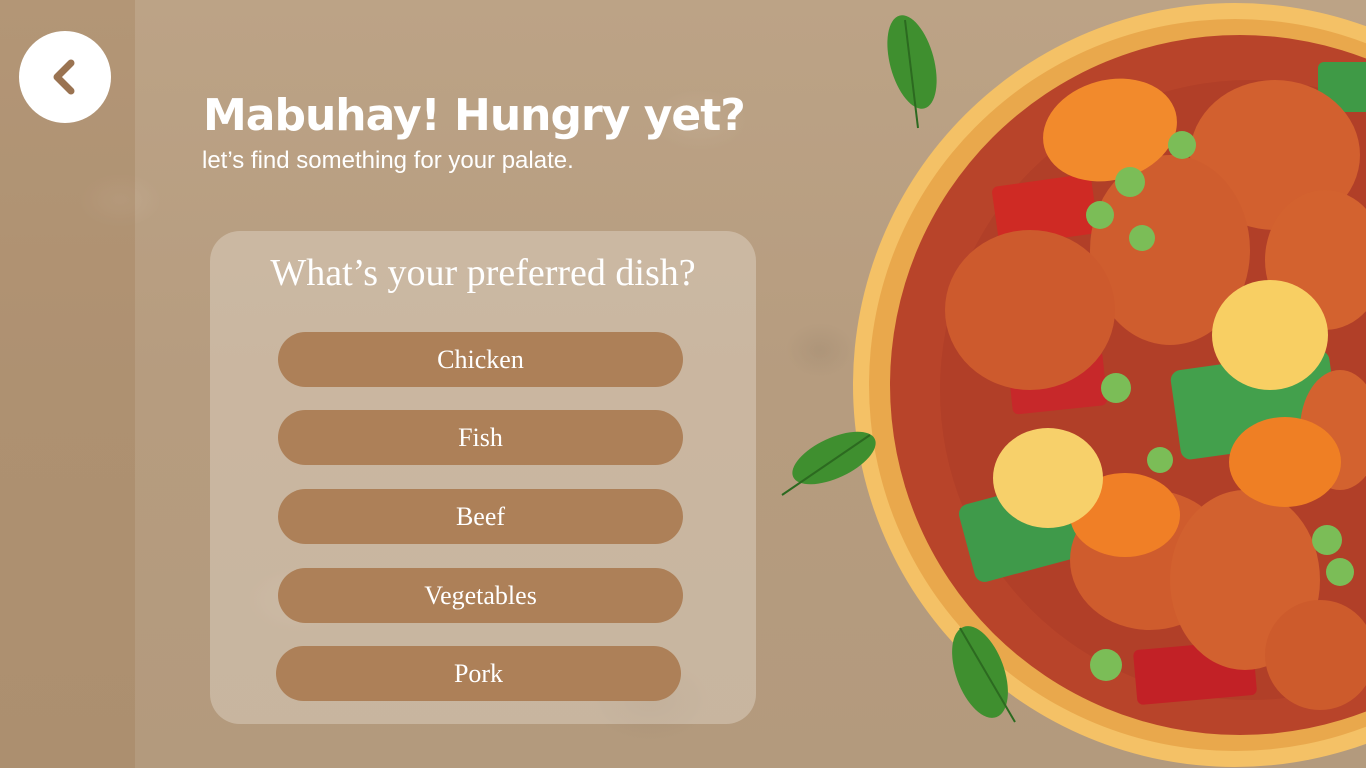 This screenshot has height=768, width=1366. Describe the element at coordinates (480, 359) in the screenshot. I see `option-chicken-button: Chicken` at that location.